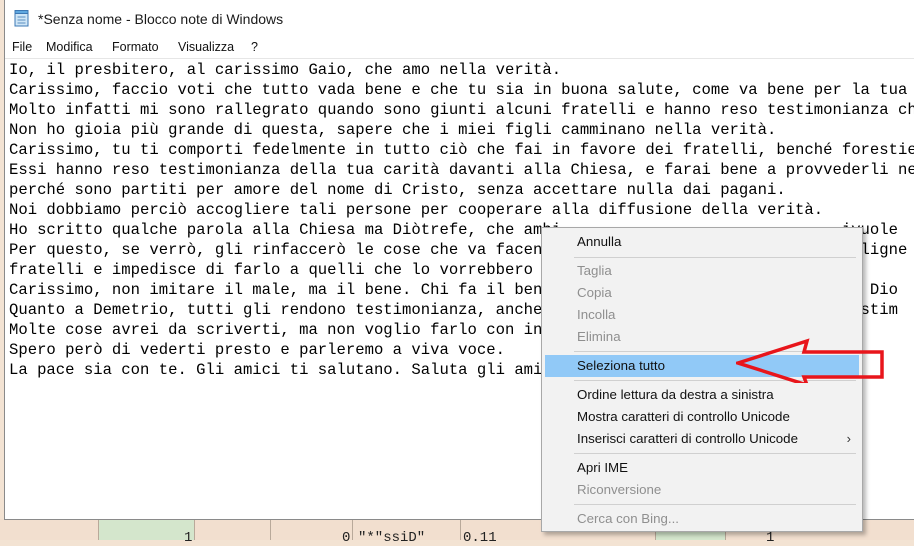 The width and height of the screenshot is (914, 546). I want to click on menu-item-label: Seleziona tutto, so click(621, 365).